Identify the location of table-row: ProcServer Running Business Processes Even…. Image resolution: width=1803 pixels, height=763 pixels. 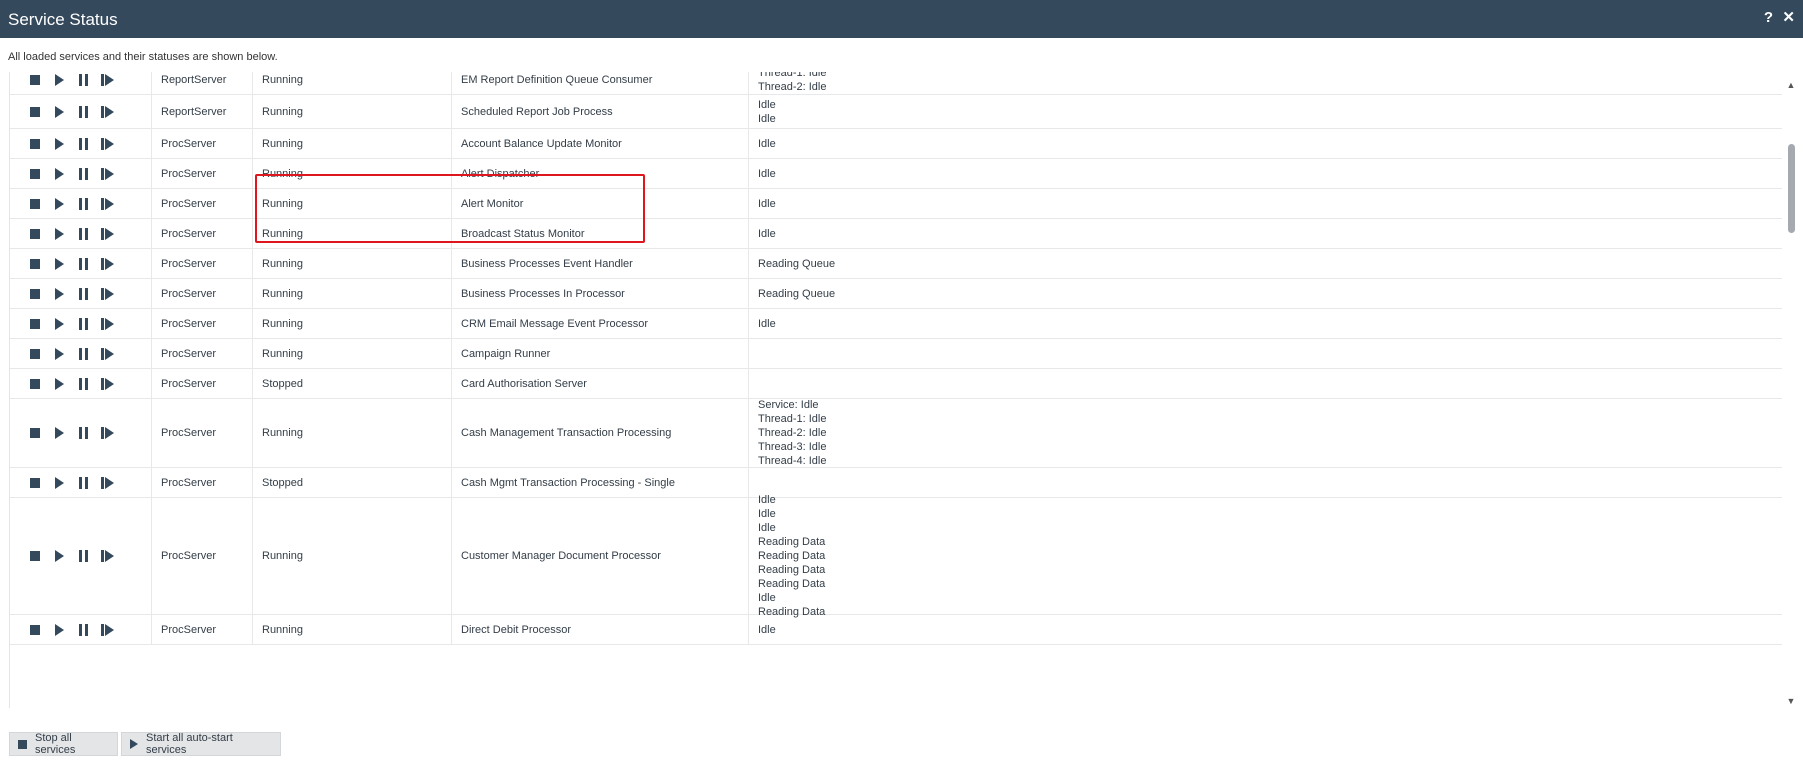
(896, 264).